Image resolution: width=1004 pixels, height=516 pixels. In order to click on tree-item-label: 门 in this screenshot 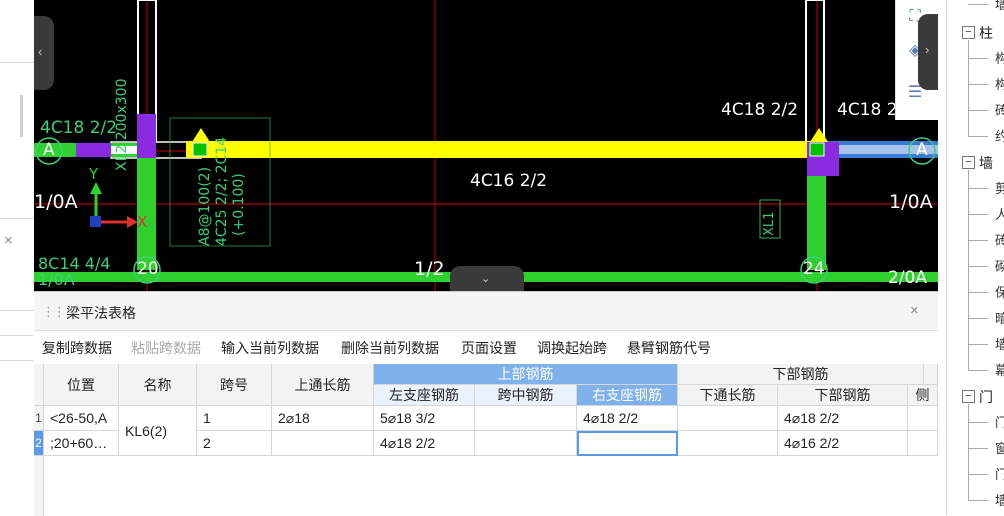, I will do `click(999, 422)`.